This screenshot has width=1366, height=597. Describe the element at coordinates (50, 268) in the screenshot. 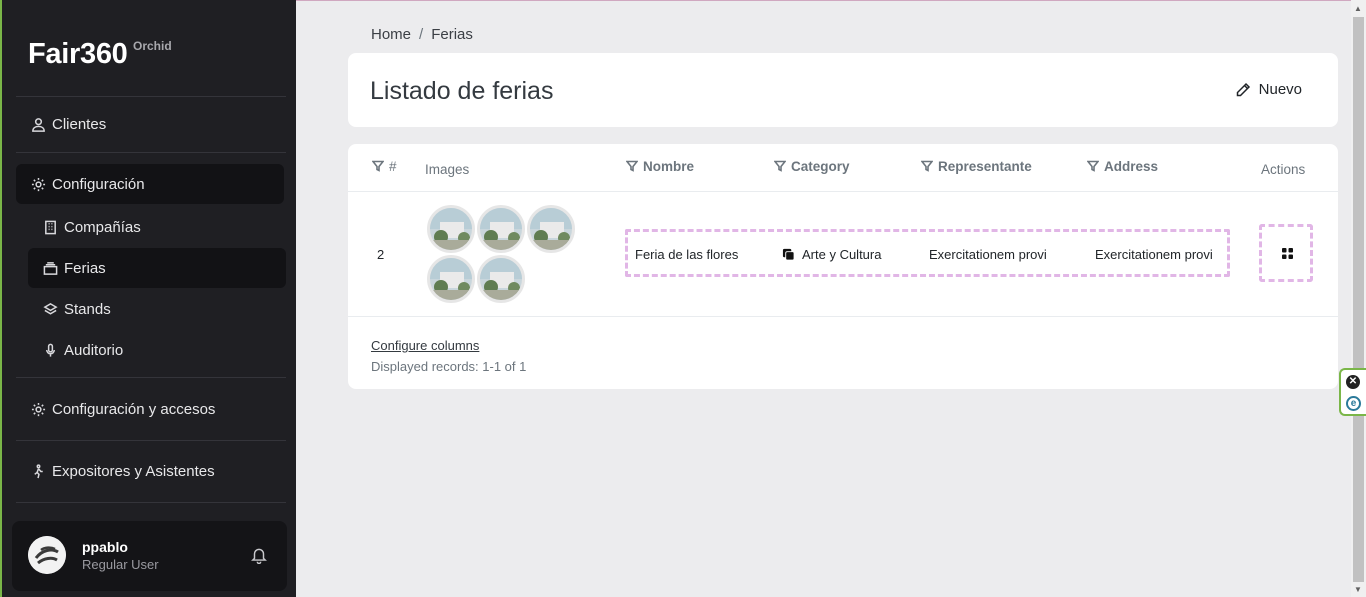

I see `stack-icon` at that location.